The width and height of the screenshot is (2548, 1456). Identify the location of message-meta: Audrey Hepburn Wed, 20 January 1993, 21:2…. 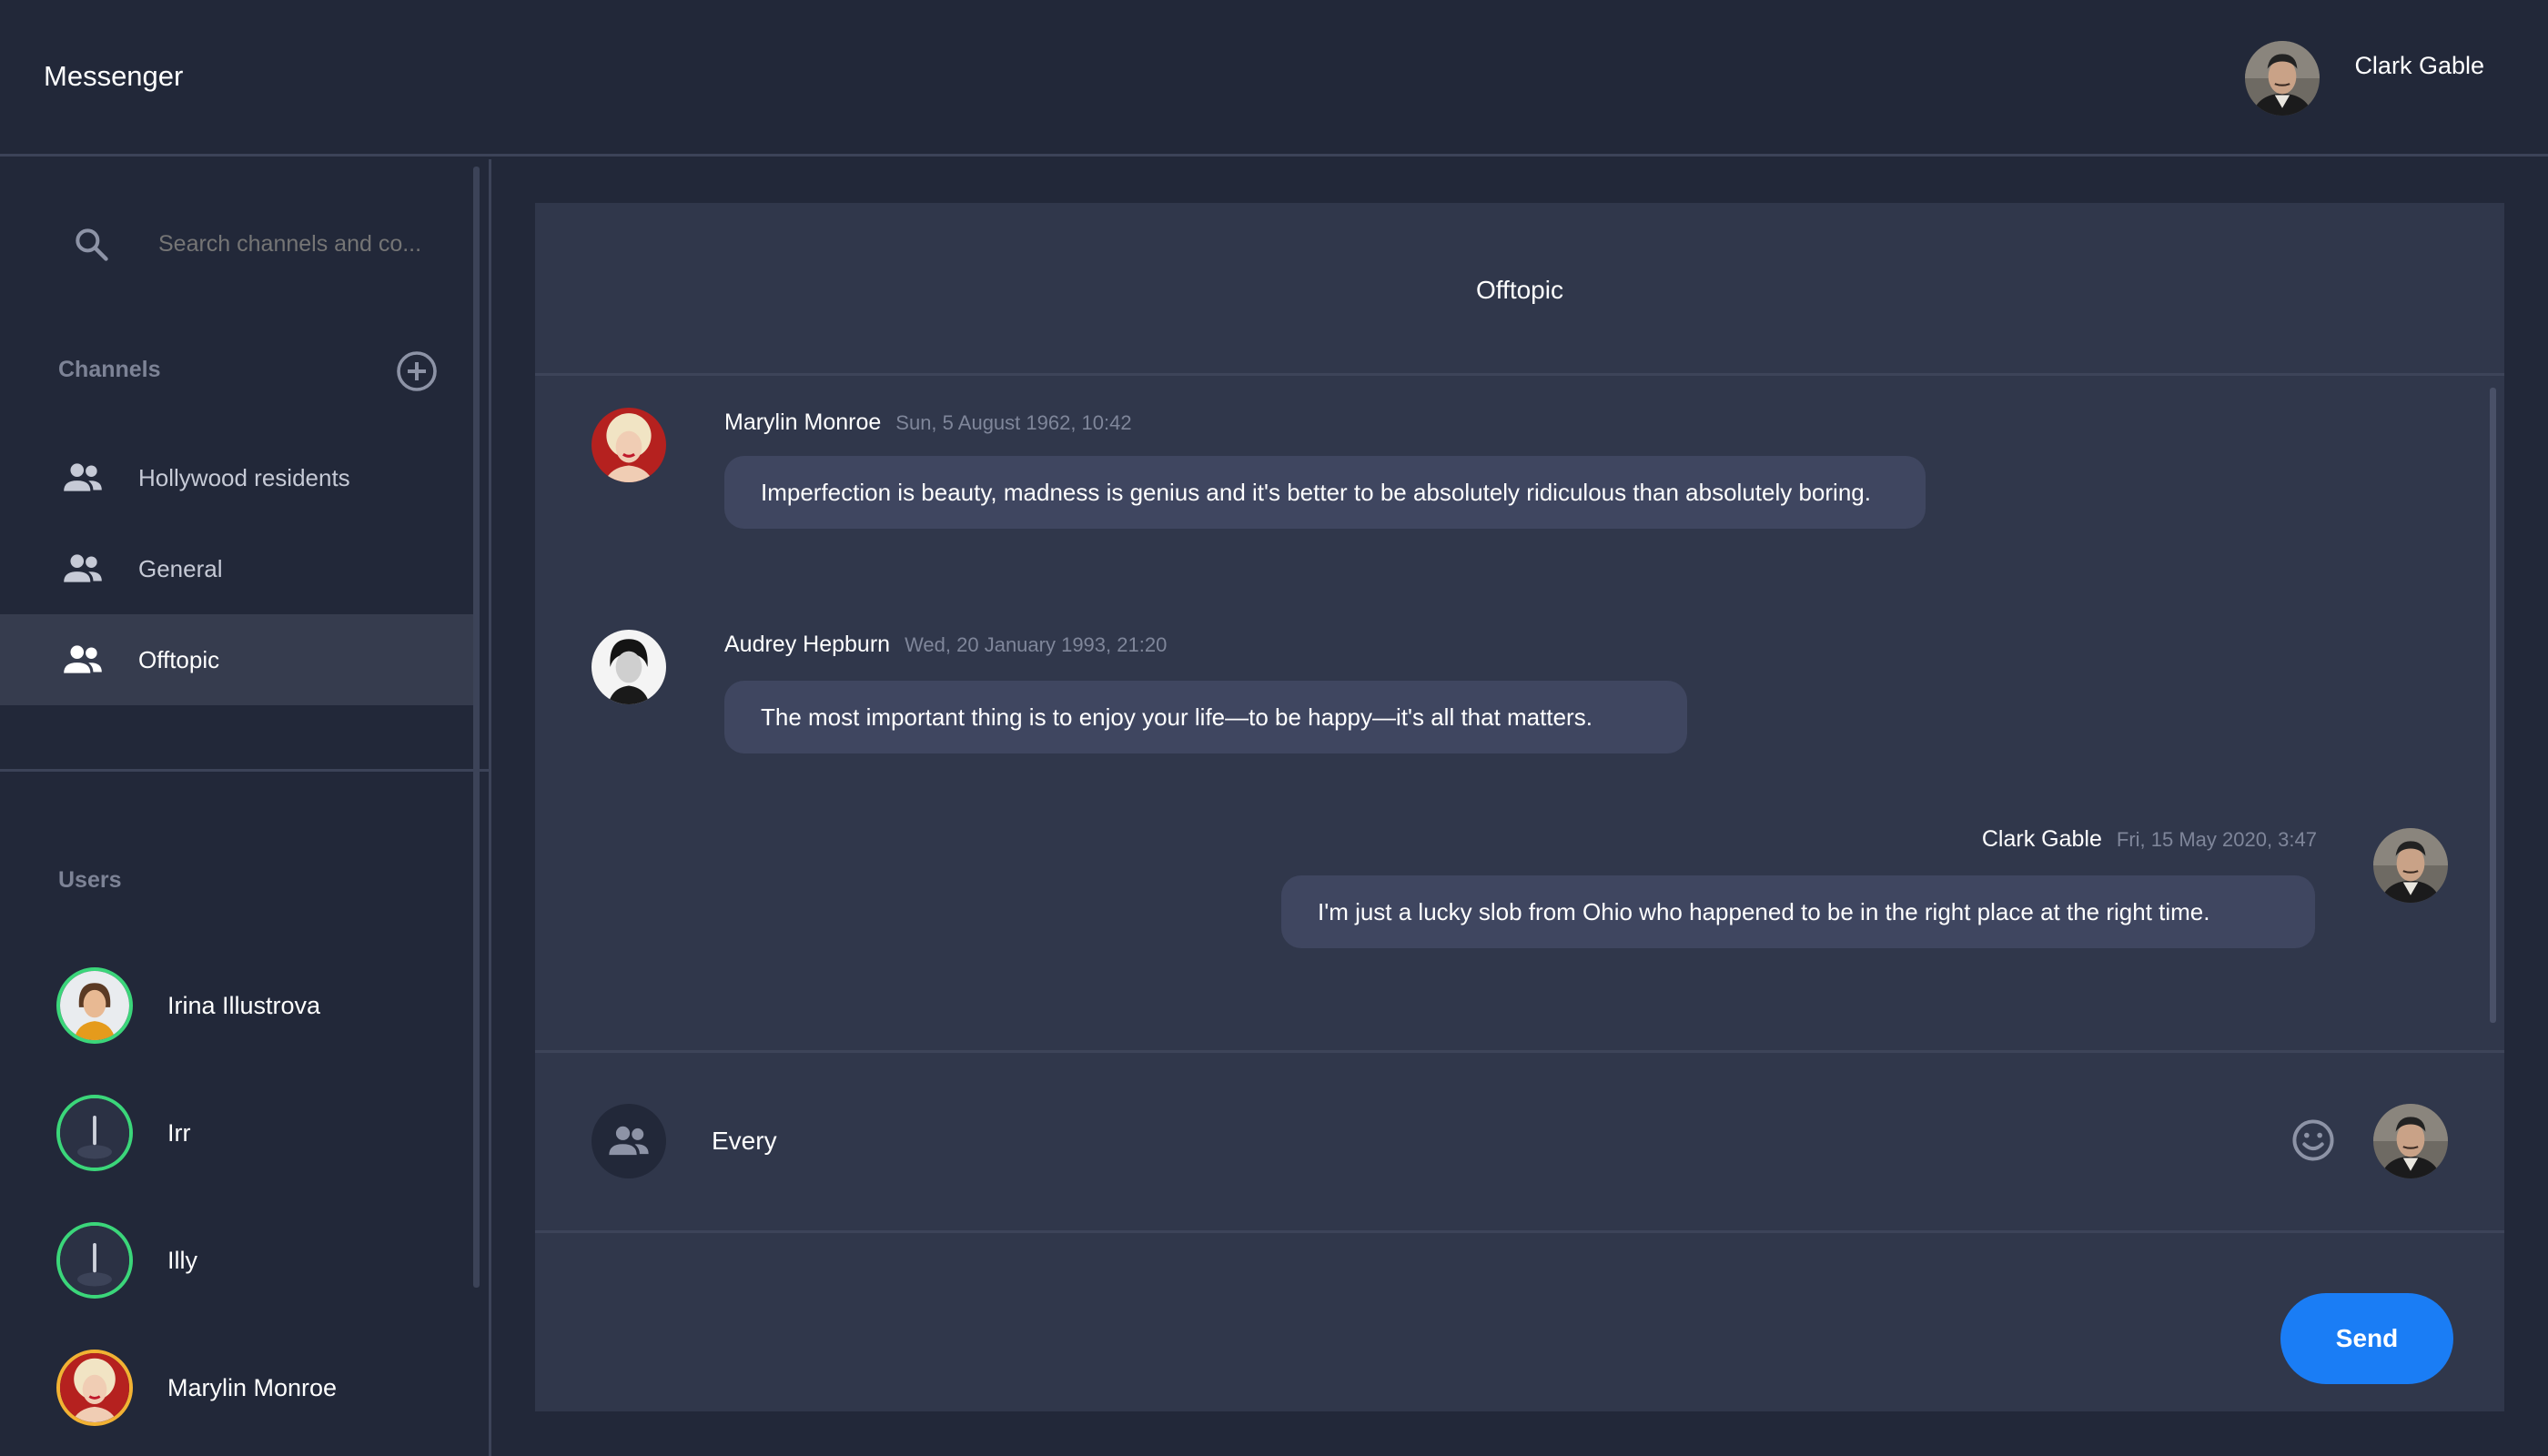
(946, 645).